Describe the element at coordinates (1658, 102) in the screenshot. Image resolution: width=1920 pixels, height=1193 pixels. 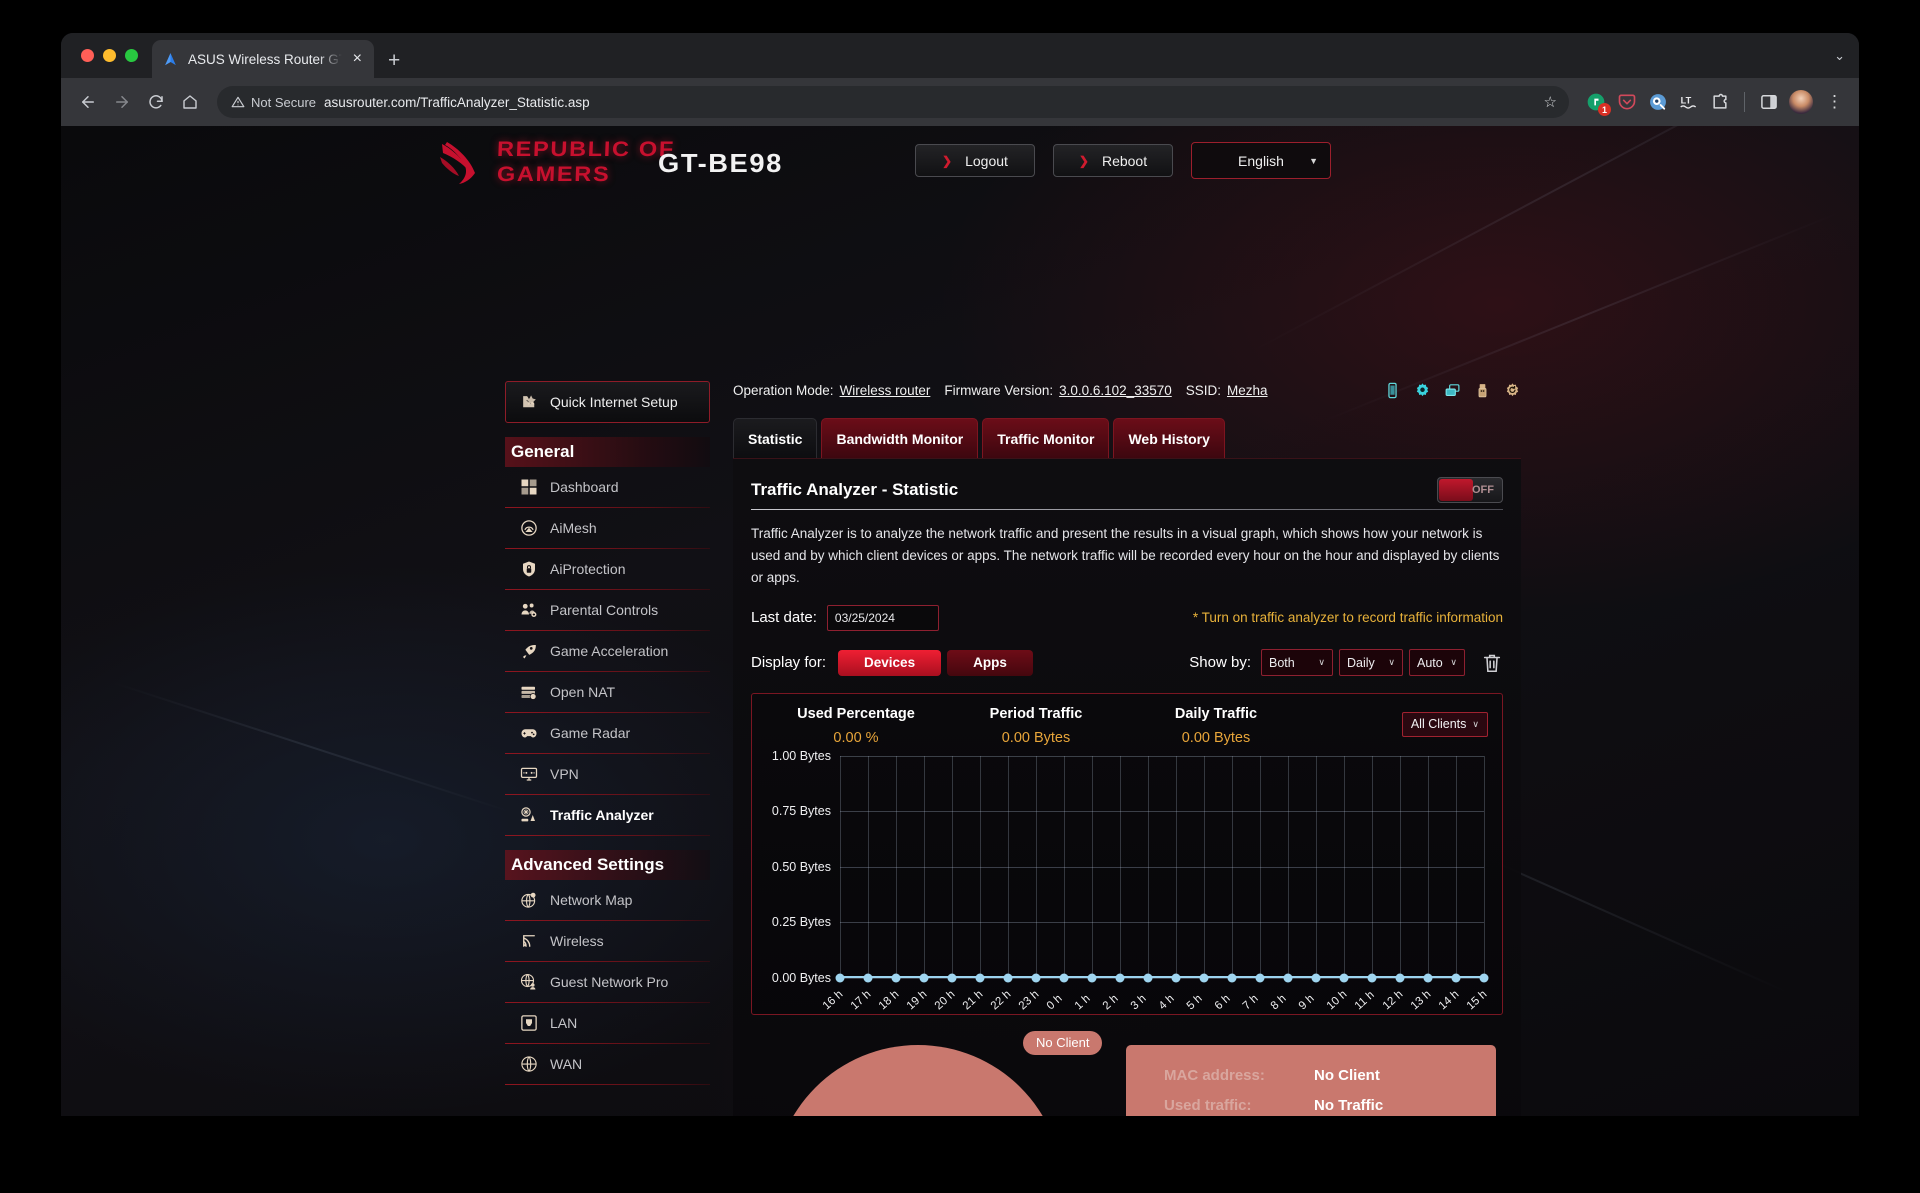
I see `privacy-badger-extension-icon` at that location.